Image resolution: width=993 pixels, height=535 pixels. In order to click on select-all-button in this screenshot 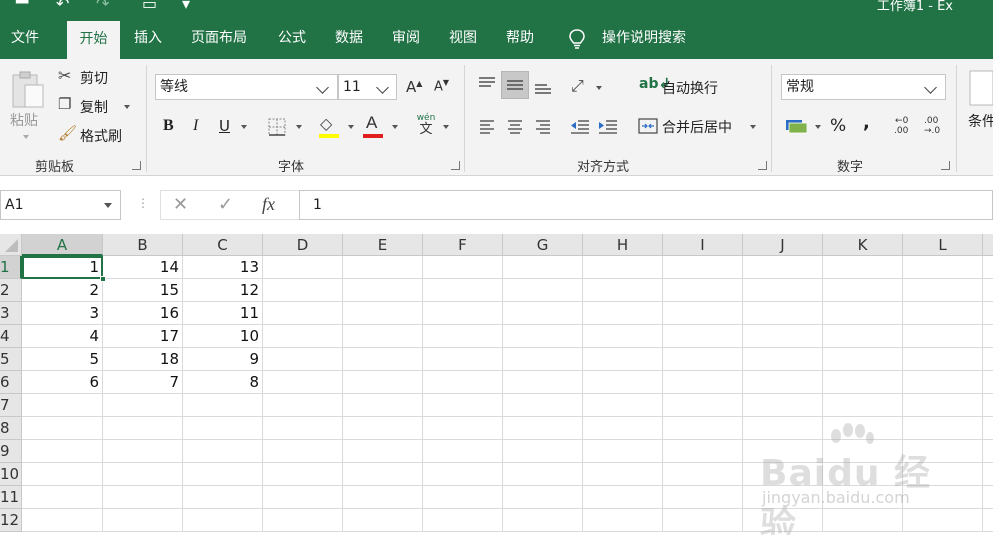, I will do `click(11, 245)`.